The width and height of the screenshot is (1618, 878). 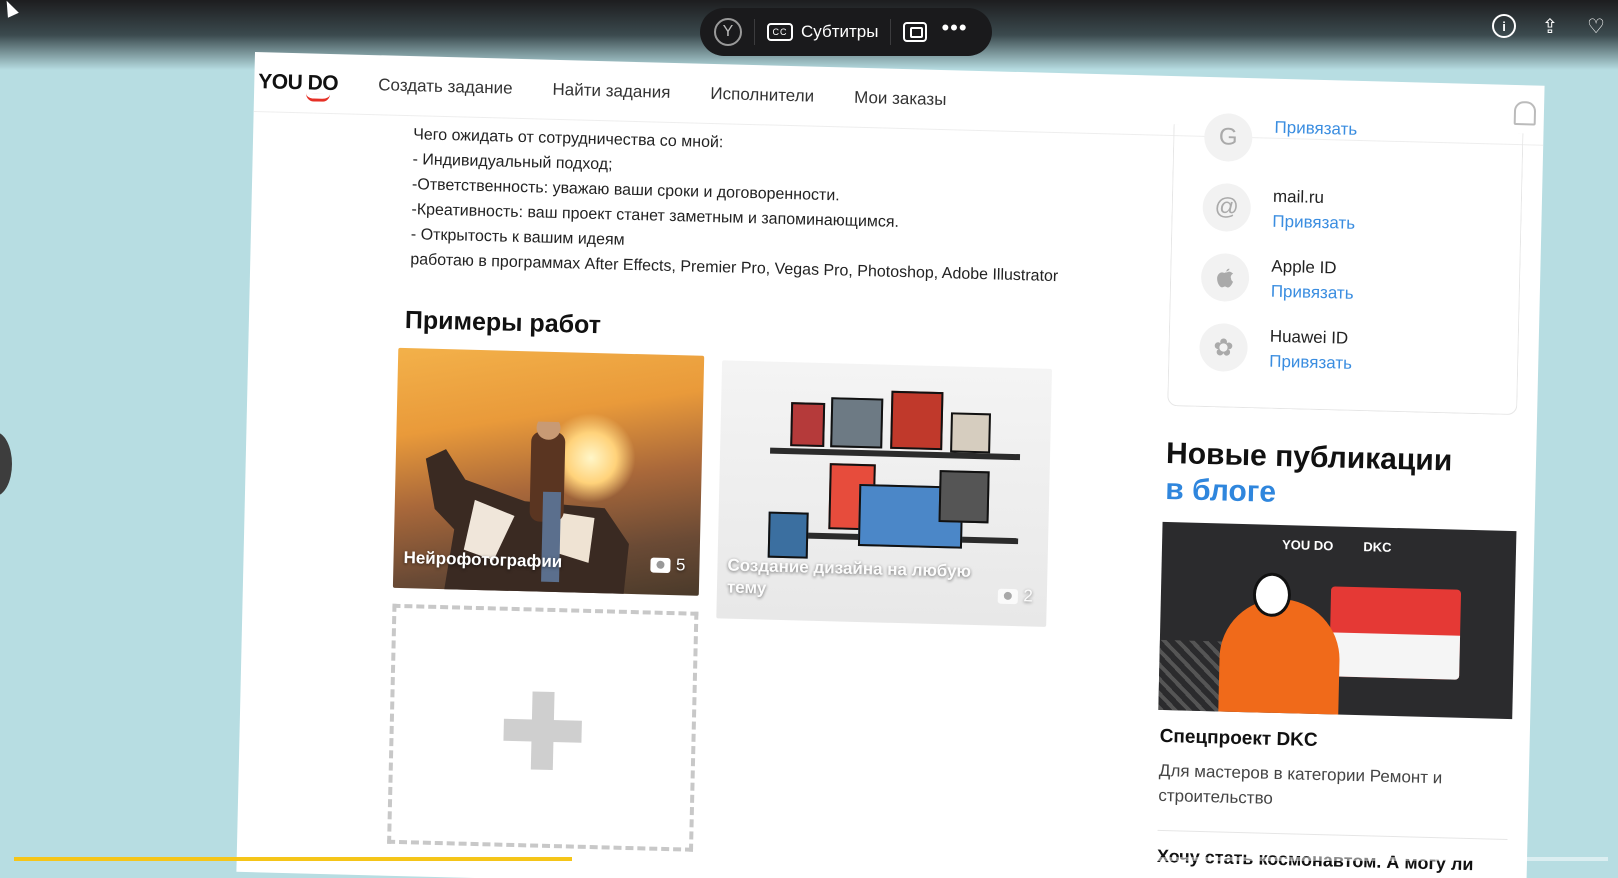 I want to click on card-caption: Нейрофотографии, so click(x=483, y=560).